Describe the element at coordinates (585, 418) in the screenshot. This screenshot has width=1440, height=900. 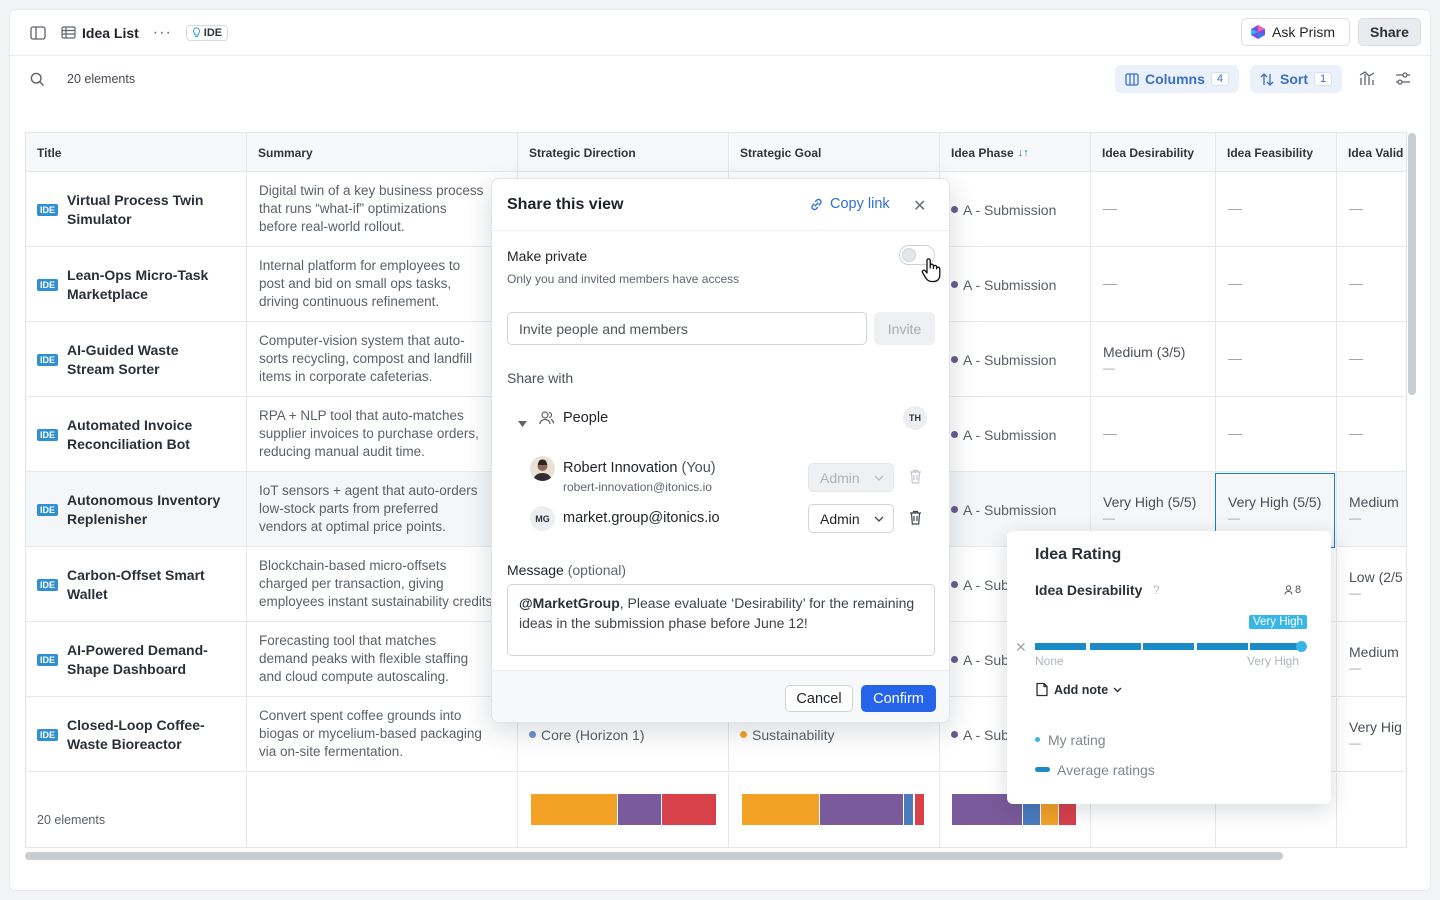
I see `people-group-label: People` at that location.